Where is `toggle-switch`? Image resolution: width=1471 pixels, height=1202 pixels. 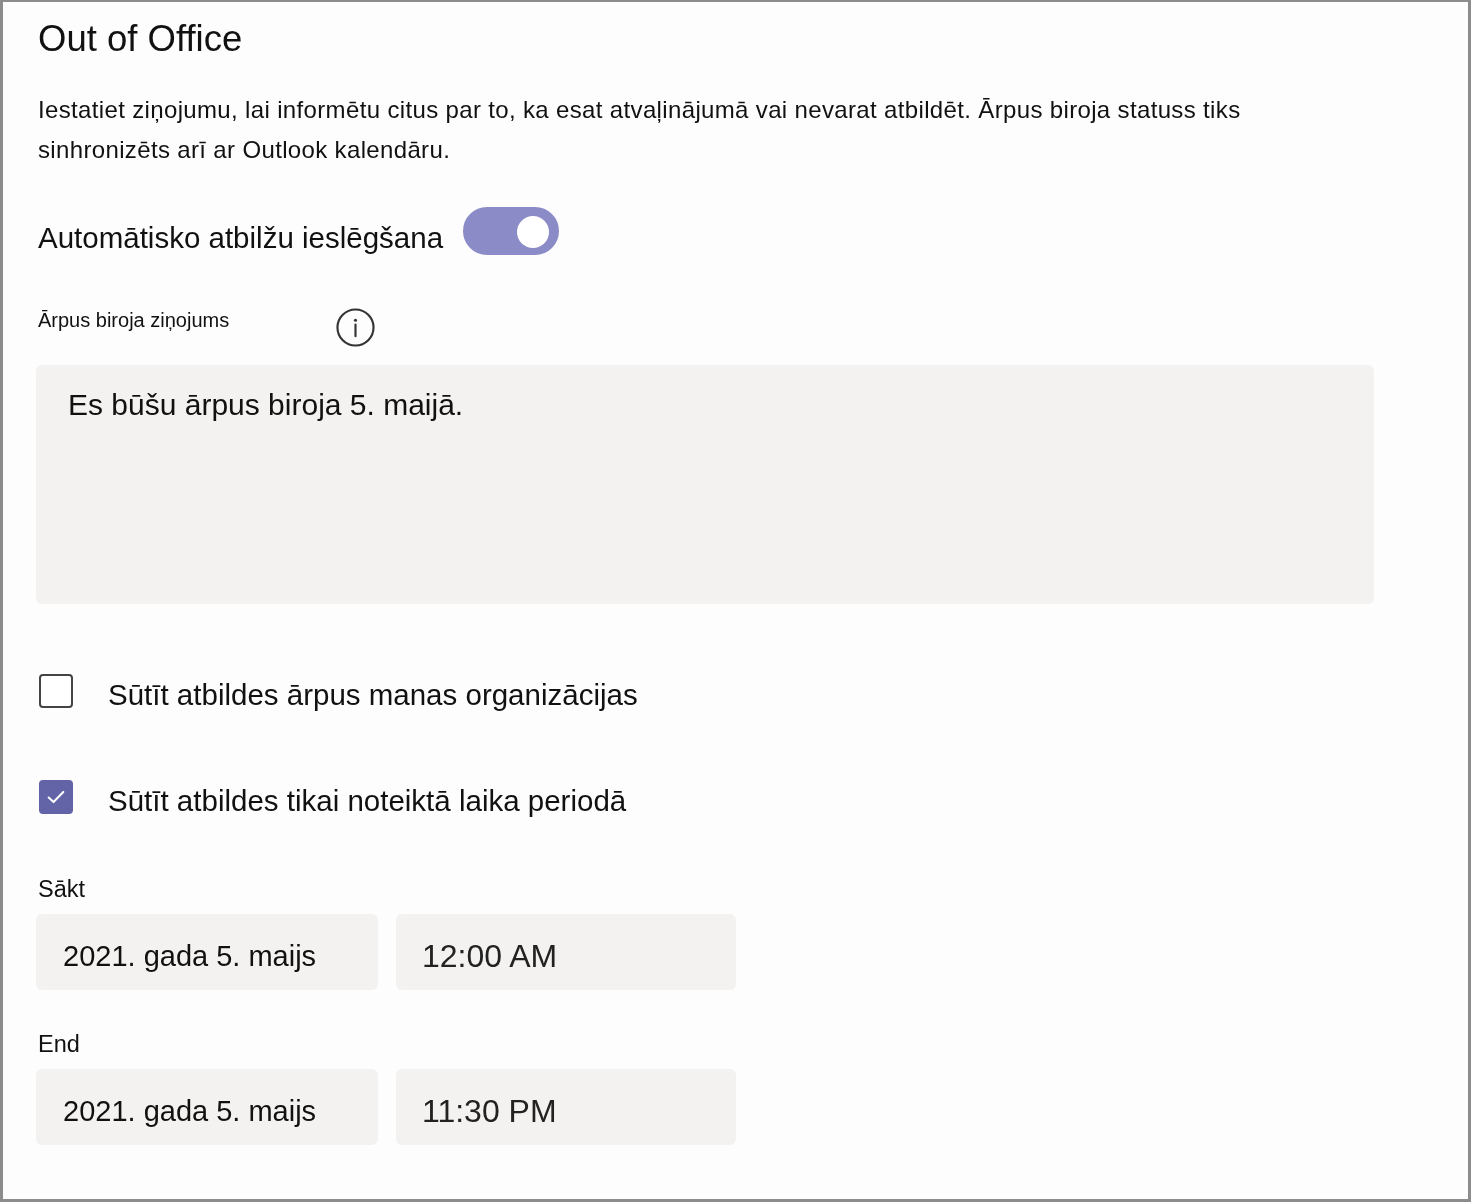 toggle-switch is located at coordinates (511, 231).